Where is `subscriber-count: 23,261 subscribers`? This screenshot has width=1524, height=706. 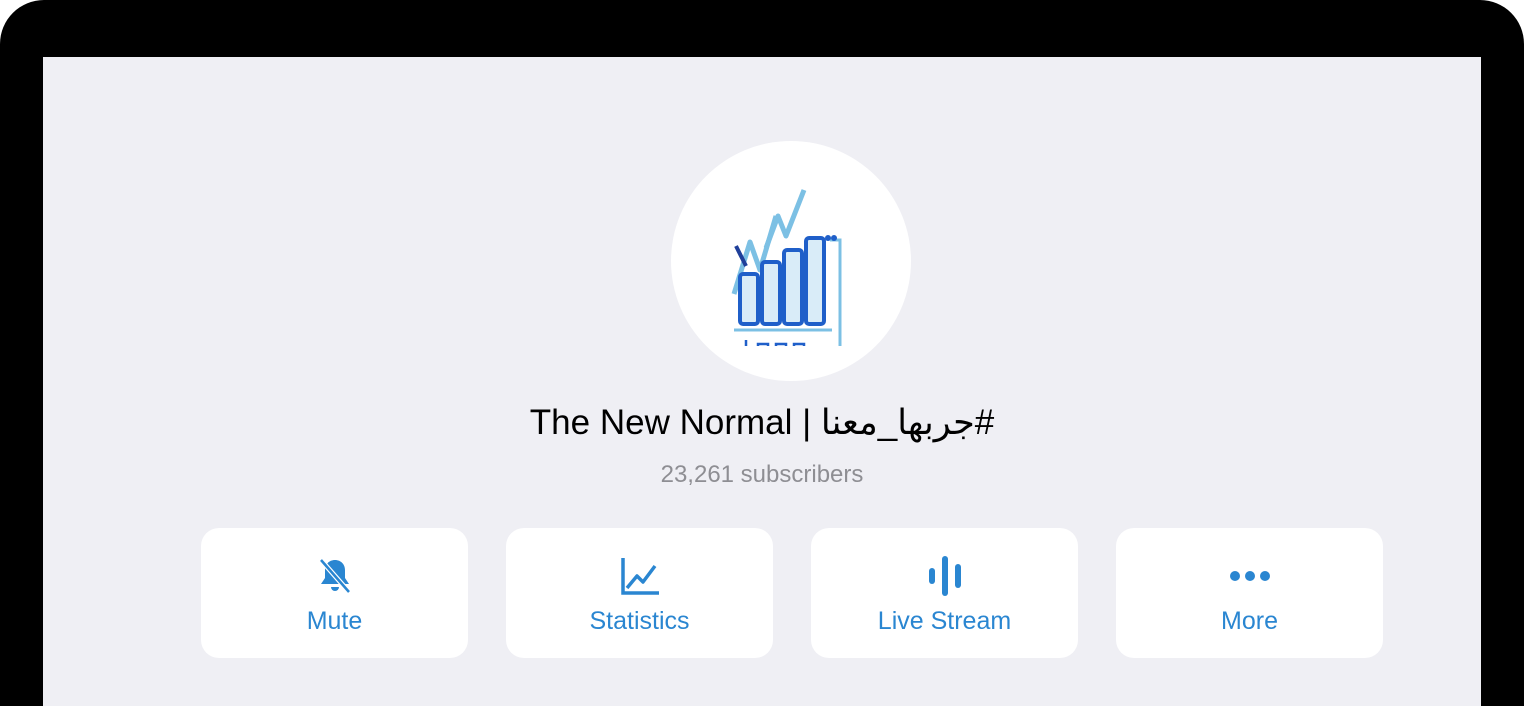 subscriber-count: 23,261 subscribers is located at coordinates (762, 474).